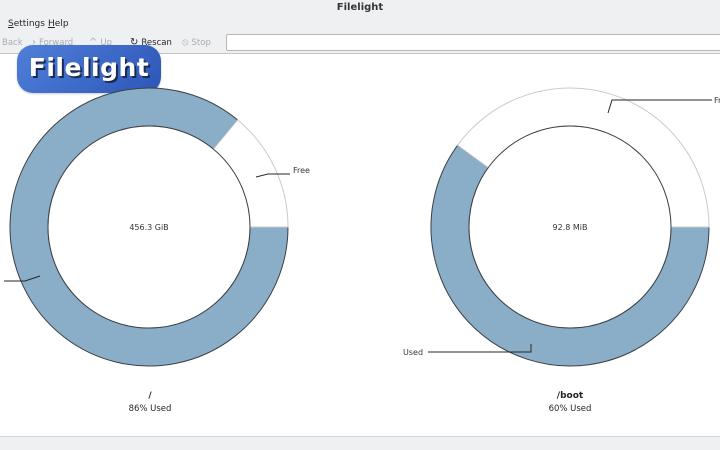 This screenshot has height=450, width=720. Describe the element at coordinates (413, 352) in the screenshot. I see `used-callout-label: Used` at that location.